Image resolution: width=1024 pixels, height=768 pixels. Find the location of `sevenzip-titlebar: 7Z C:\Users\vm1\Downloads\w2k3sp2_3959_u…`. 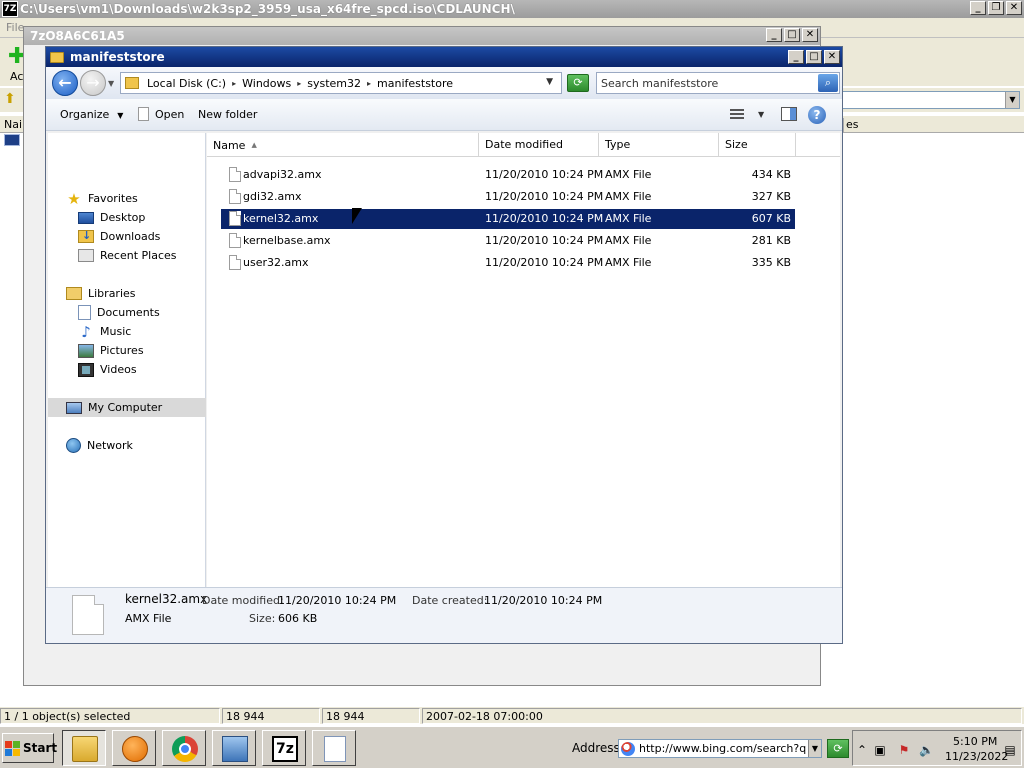

sevenzip-titlebar: 7Z C:\Users\vm1\Downloads\w2k3sp2_3959_u… is located at coordinates (512, 9).